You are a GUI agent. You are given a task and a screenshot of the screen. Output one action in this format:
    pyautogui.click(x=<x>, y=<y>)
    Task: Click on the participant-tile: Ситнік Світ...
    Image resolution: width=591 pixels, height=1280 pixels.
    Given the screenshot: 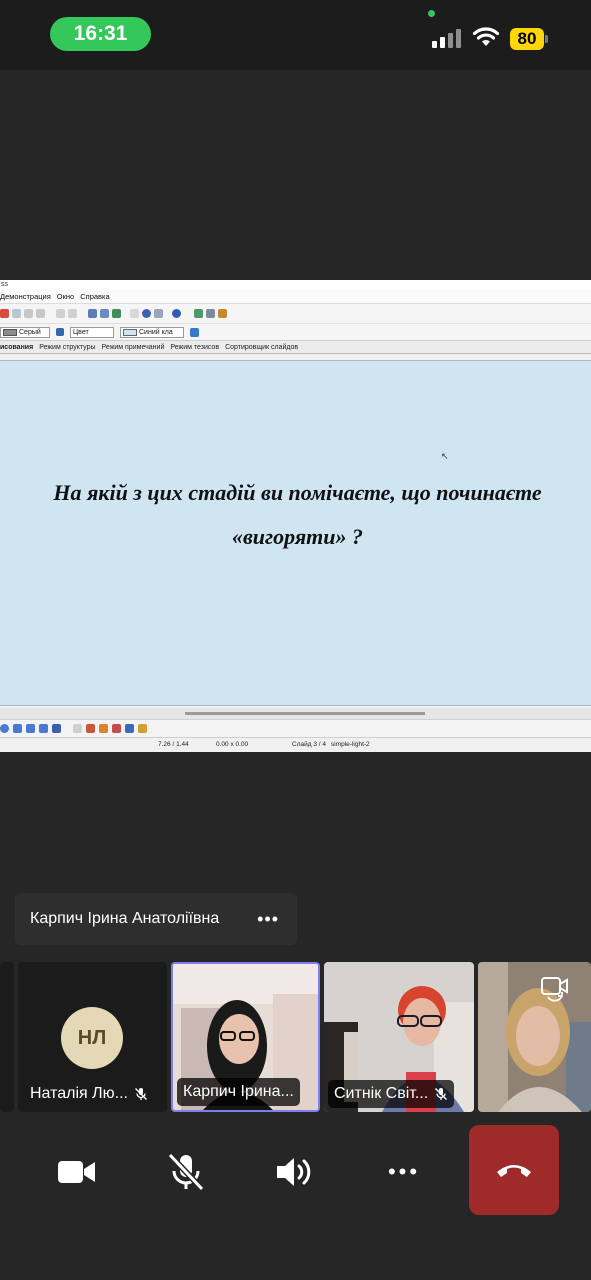 What is the action you would take?
    pyautogui.click(x=399, y=1037)
    